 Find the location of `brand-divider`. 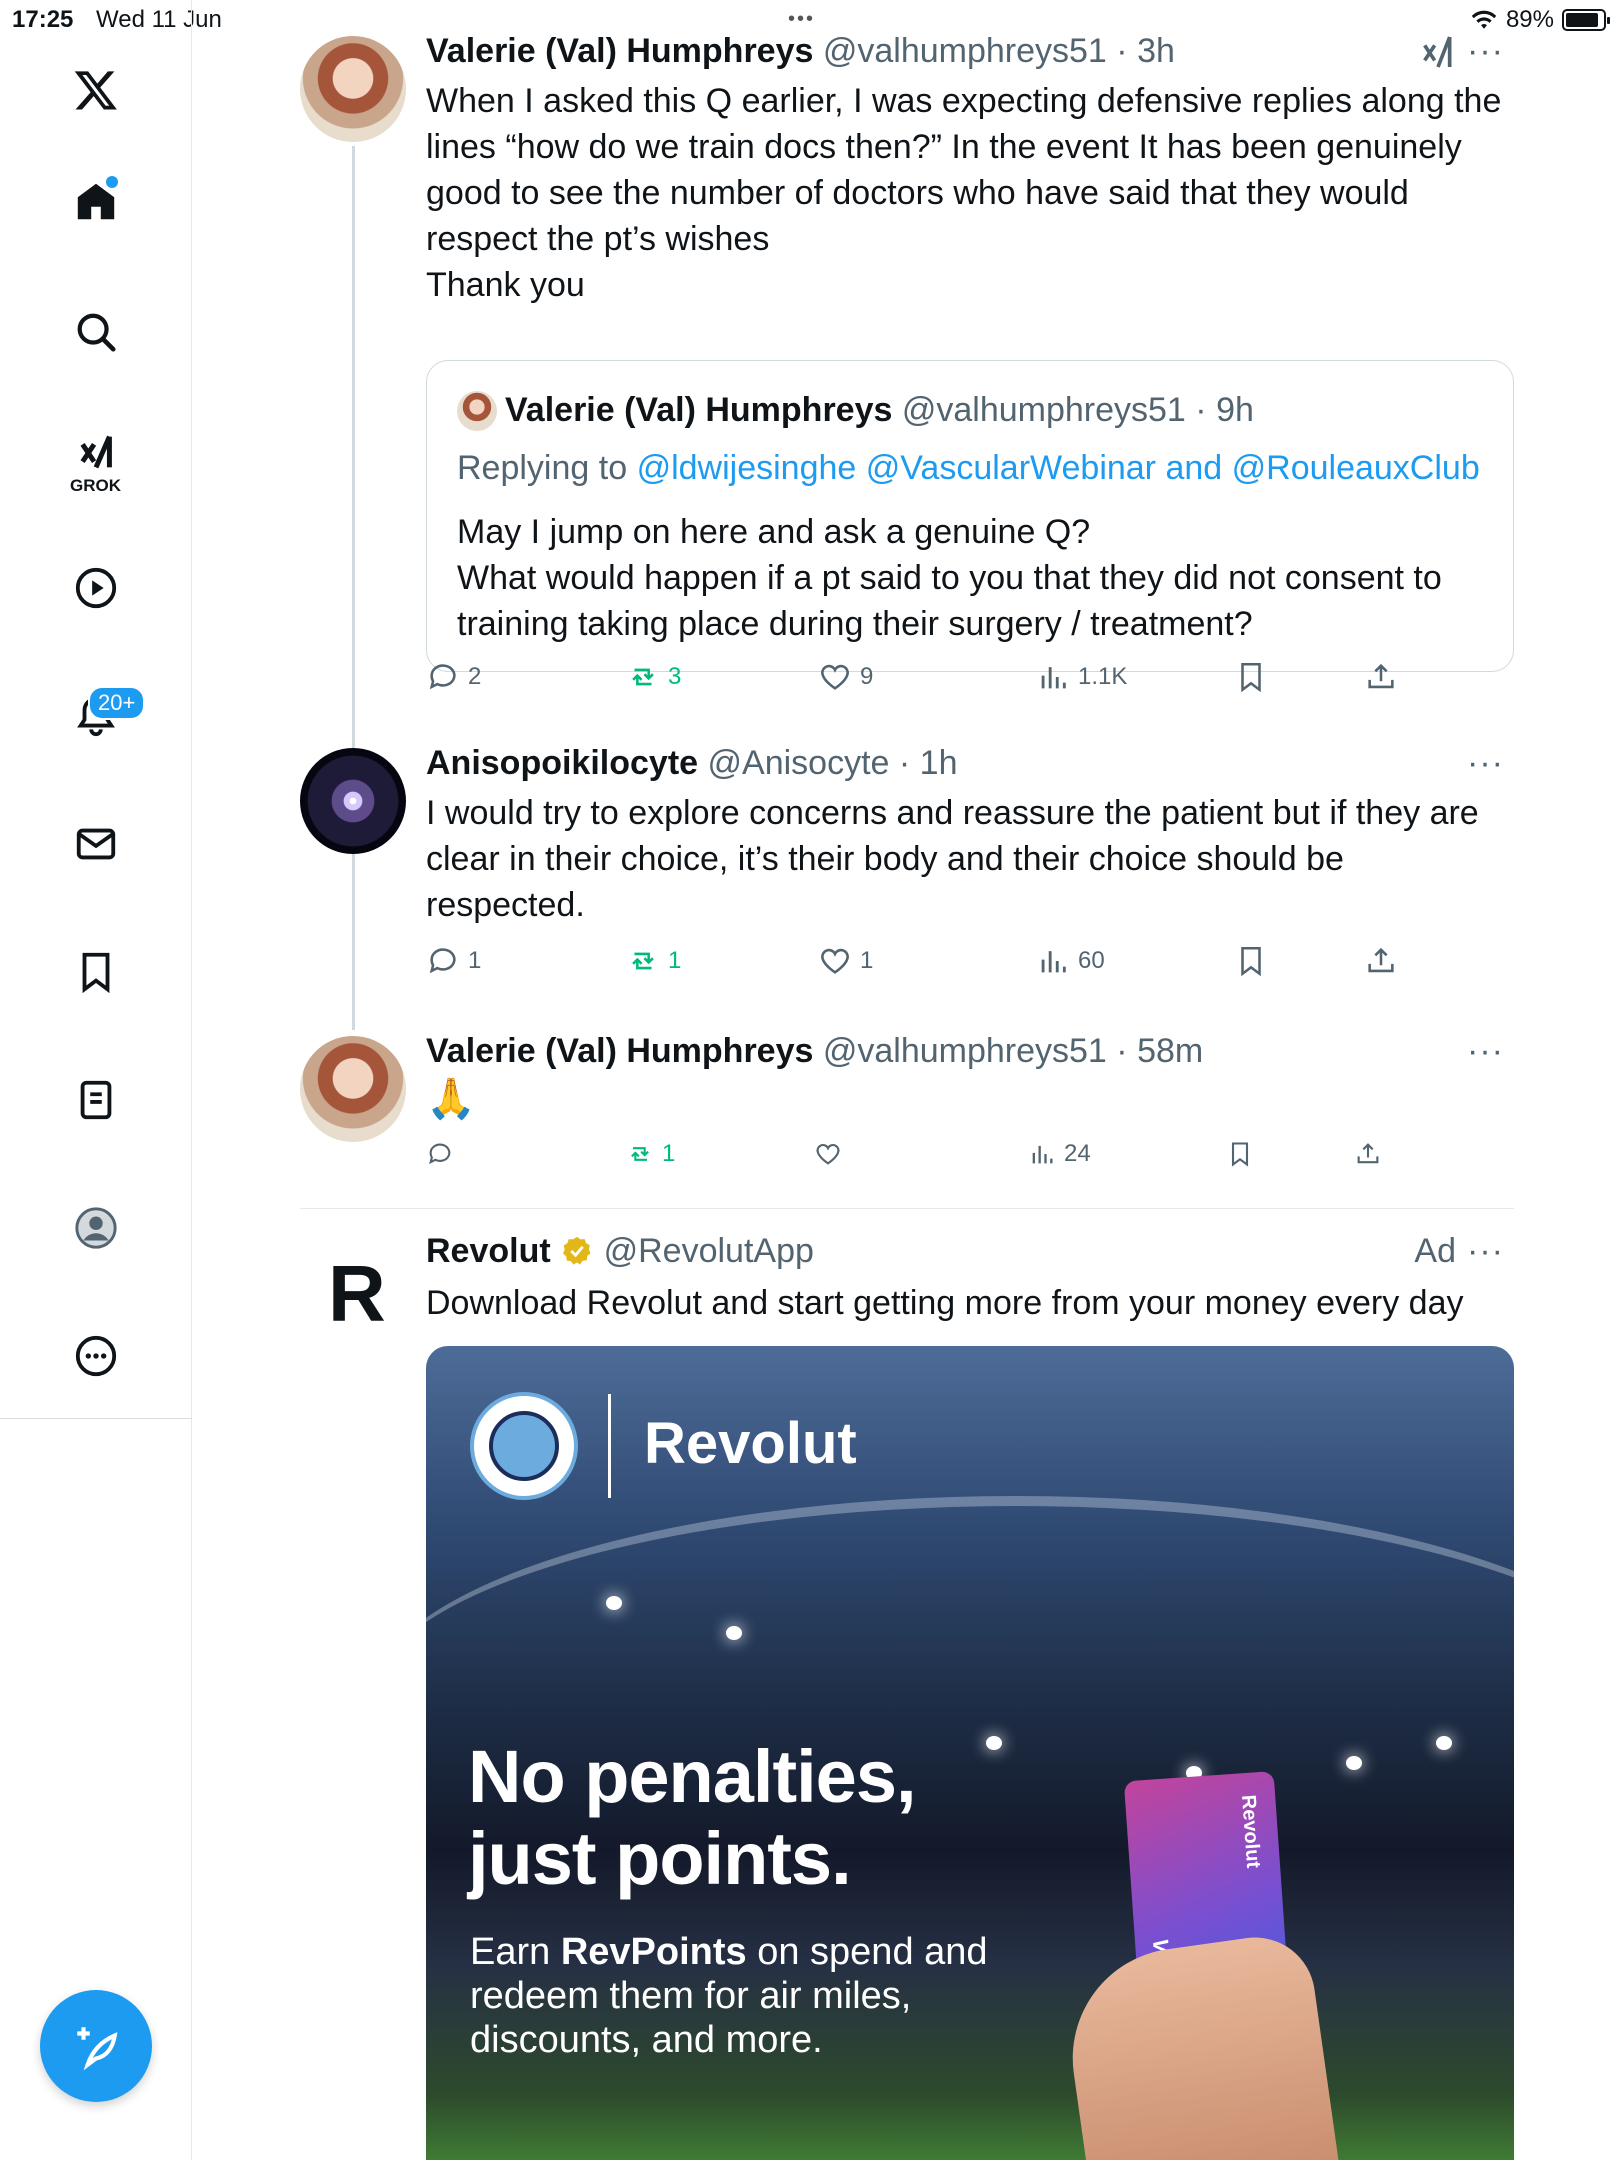

brand-divider is located at coordinates (609, 1446).